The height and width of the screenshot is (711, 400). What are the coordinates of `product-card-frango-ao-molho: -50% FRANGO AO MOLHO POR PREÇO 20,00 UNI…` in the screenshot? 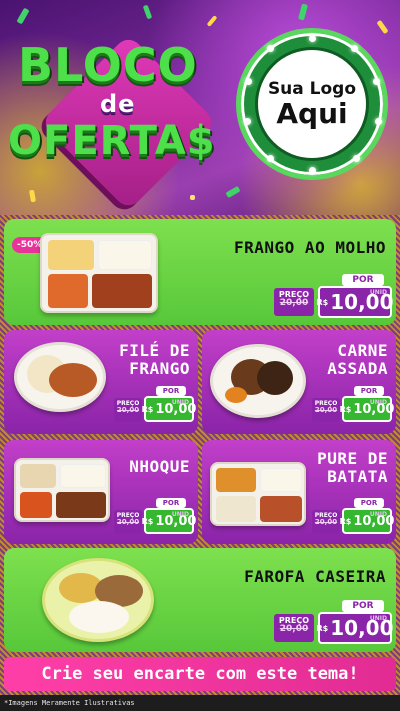 It's located at (200, 272).